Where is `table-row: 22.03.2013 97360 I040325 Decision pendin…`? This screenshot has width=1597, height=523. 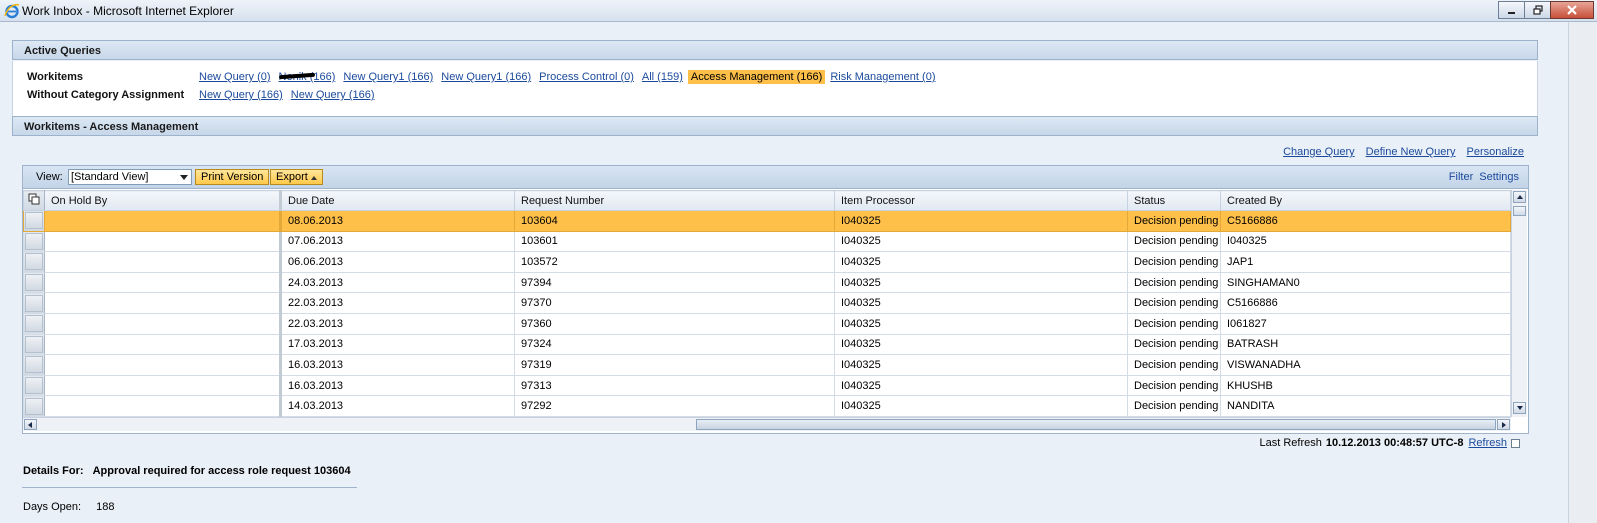 table-row: 22.03.2013 97360 I040325 Decision pendin… is located at coordinates (767, 323).